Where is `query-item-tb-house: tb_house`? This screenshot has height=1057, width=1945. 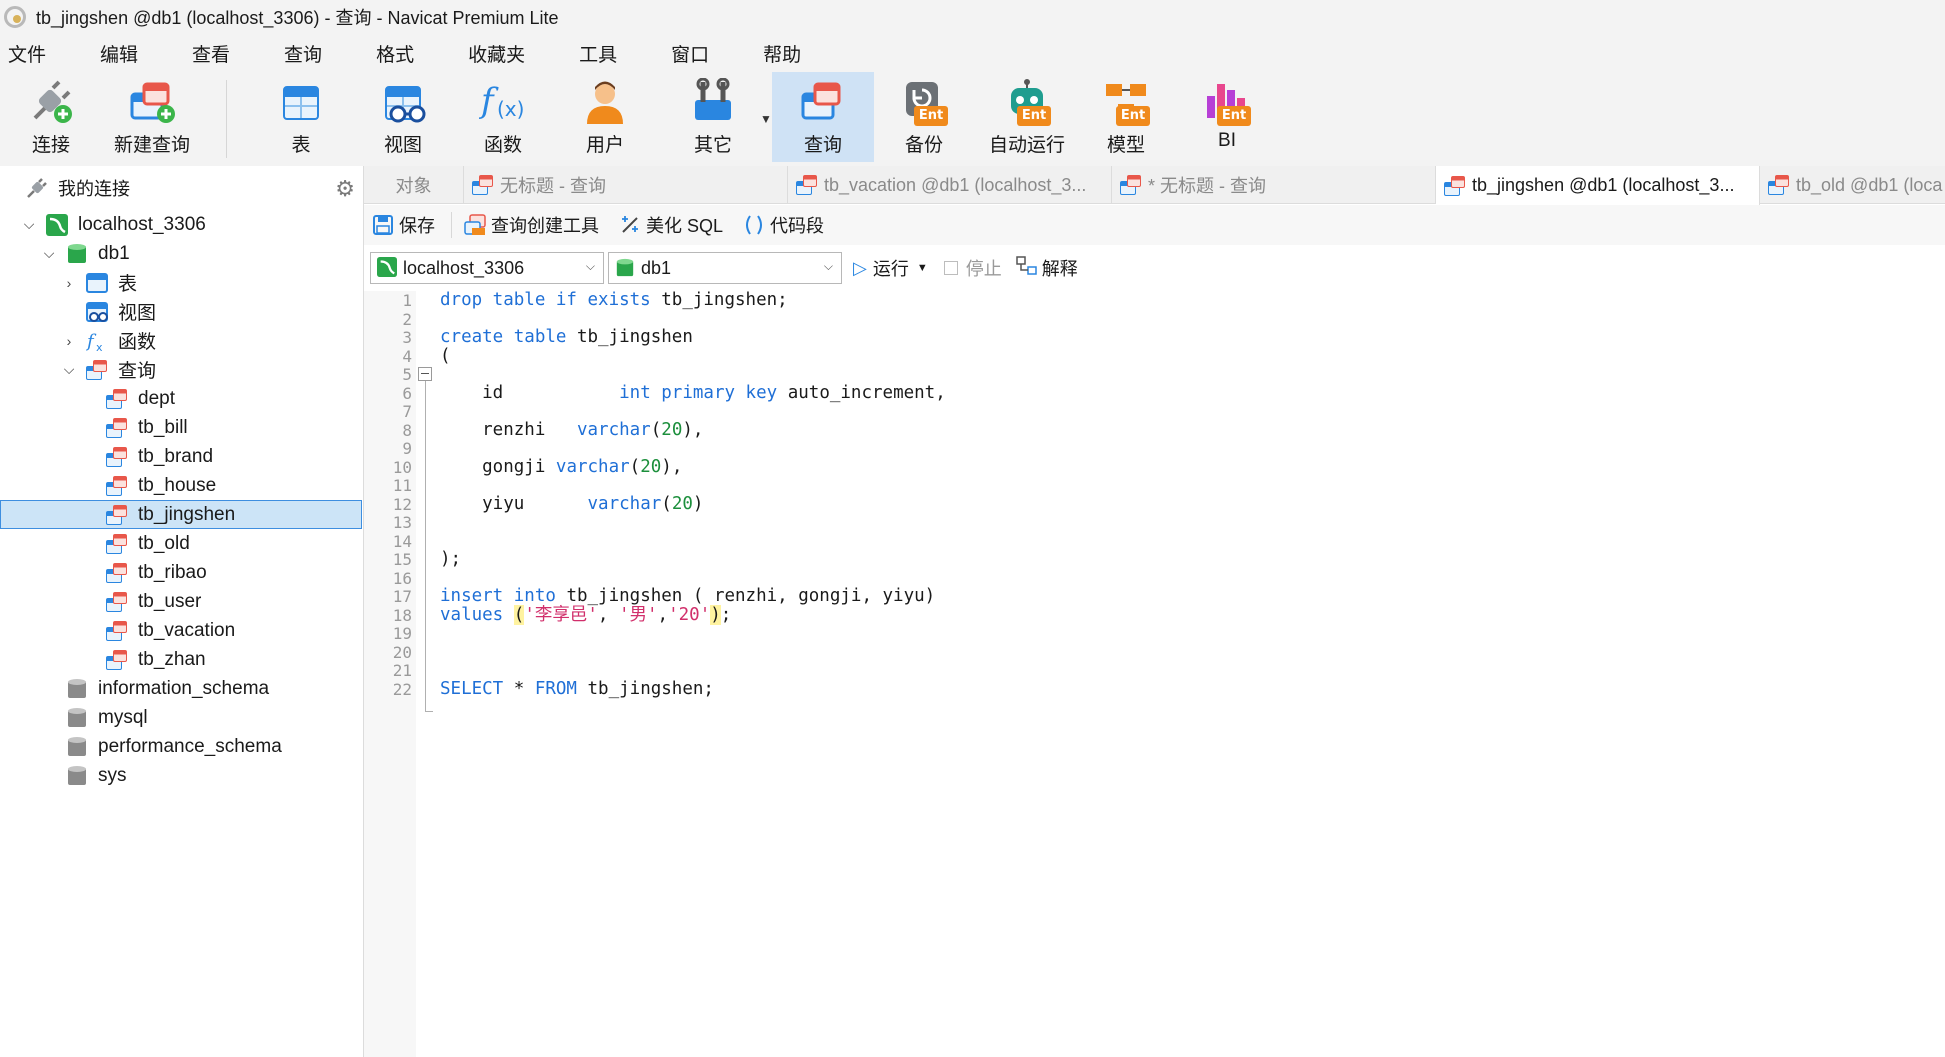
query-item-tb-house: tb_house is located at coordinates (181, 485).